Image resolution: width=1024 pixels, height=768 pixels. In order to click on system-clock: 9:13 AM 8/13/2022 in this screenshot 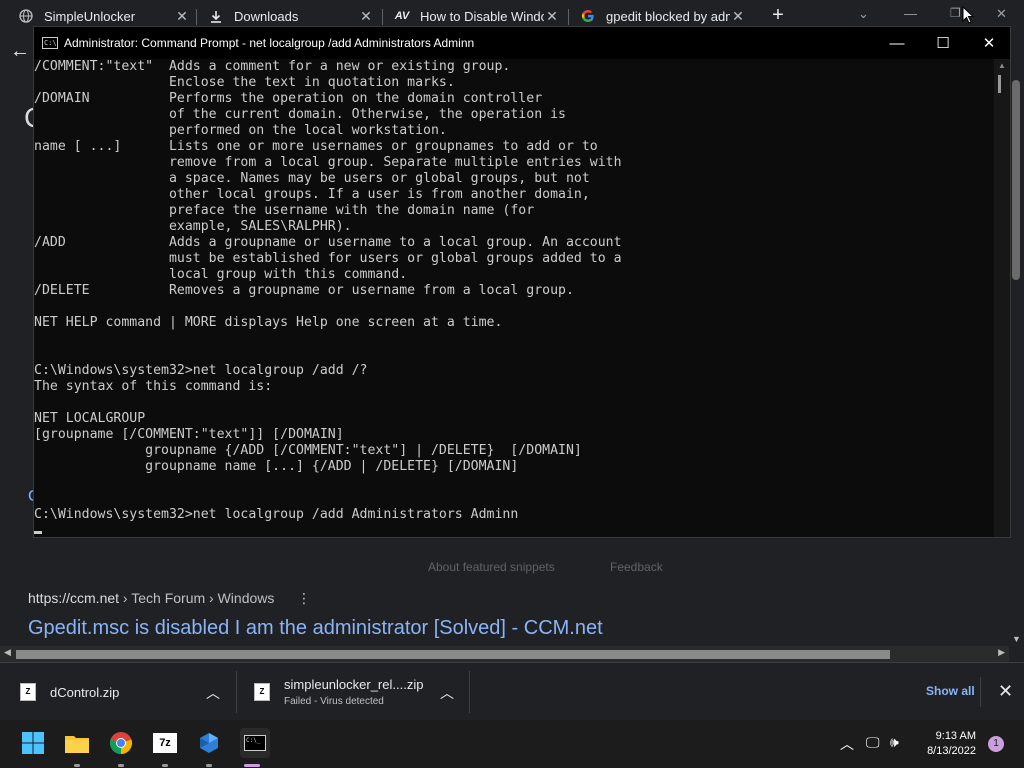, I will do `click(948, 744)`.